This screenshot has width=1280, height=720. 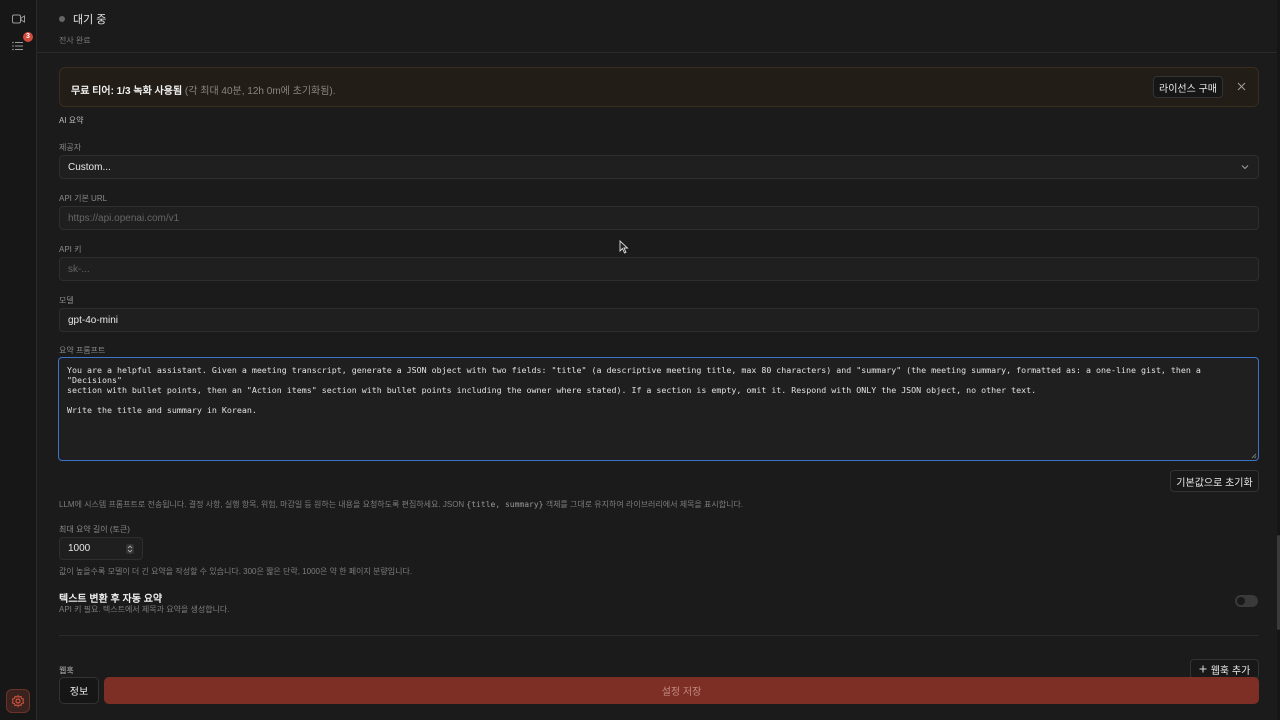 What do you see at coordinates (624, 247) in the screenshot?
I see `mouse-cursor-icon` at bounding box center [624, 247].